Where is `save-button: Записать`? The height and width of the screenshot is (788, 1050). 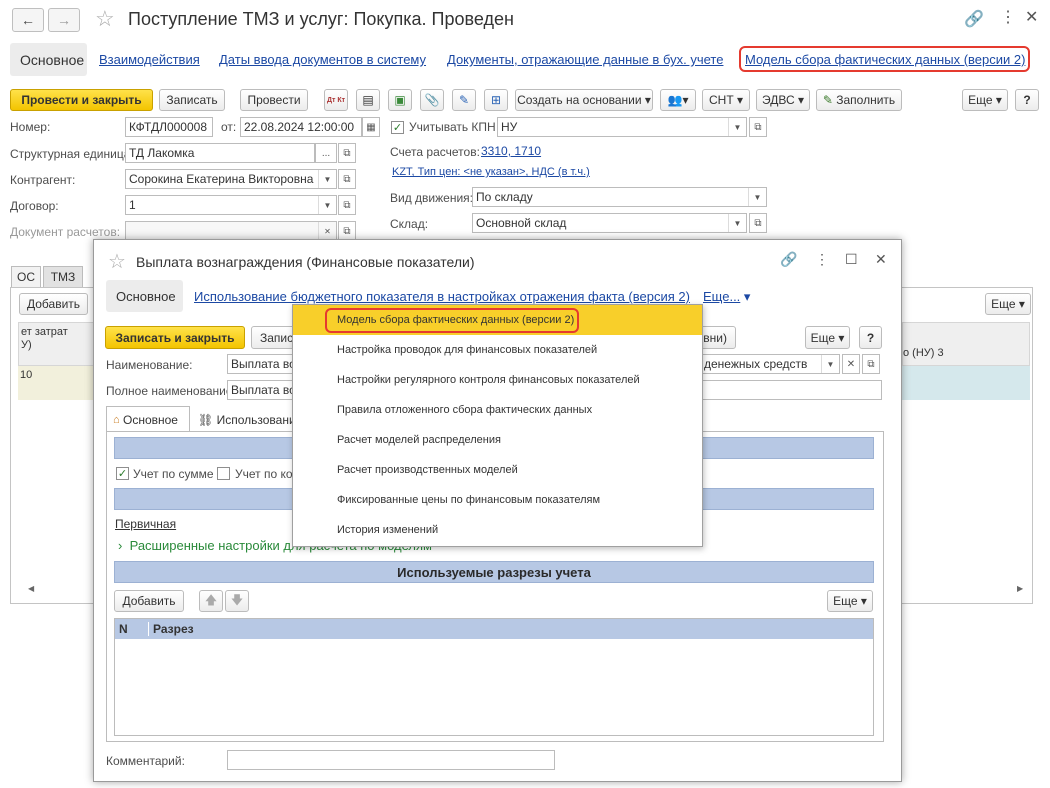
save-button: Записать is located at coordinates (192, 100).